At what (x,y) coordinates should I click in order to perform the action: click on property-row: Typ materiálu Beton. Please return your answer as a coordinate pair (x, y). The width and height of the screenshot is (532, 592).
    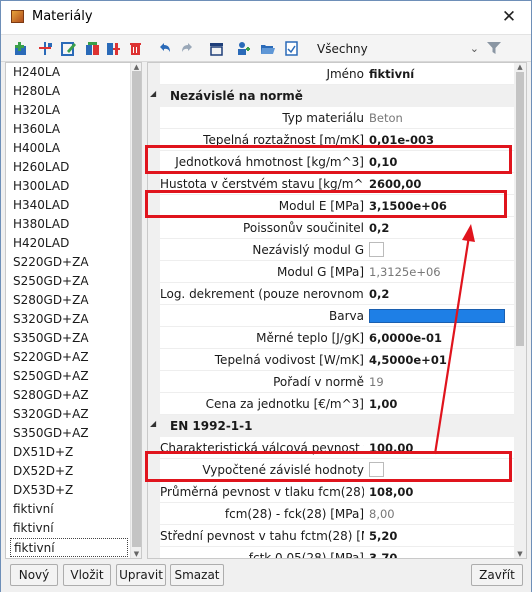
    Looking at the image, I should click on (337, 118).